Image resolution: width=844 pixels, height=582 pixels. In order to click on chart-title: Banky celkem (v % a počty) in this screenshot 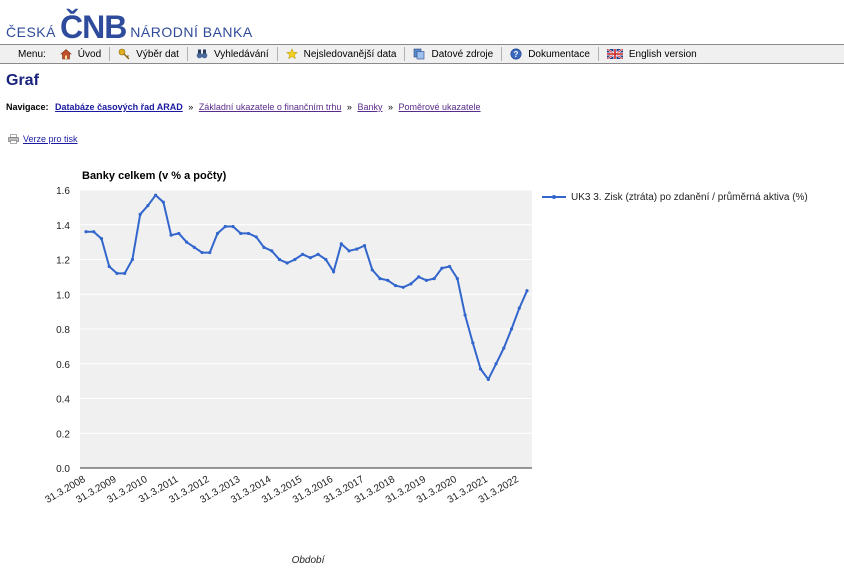, I will do `click(154, 176)`.